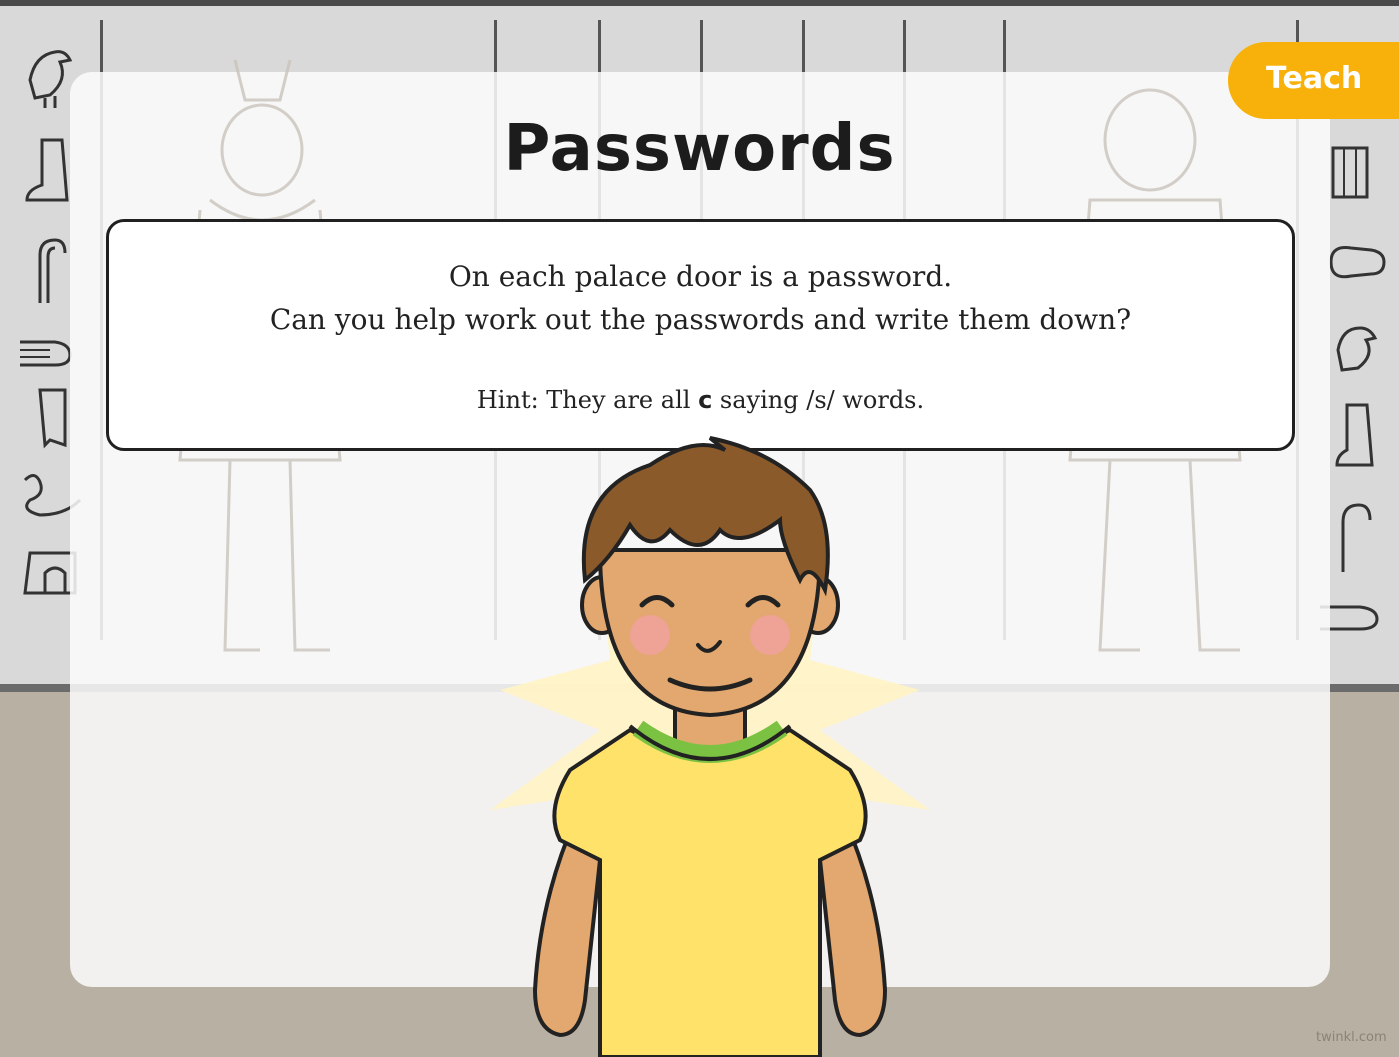 The image size is (1399, 1057). Describe the element at coordinates (1357, 350) in the screenshot. I see `bird-hieroglyph-icon` at that location.